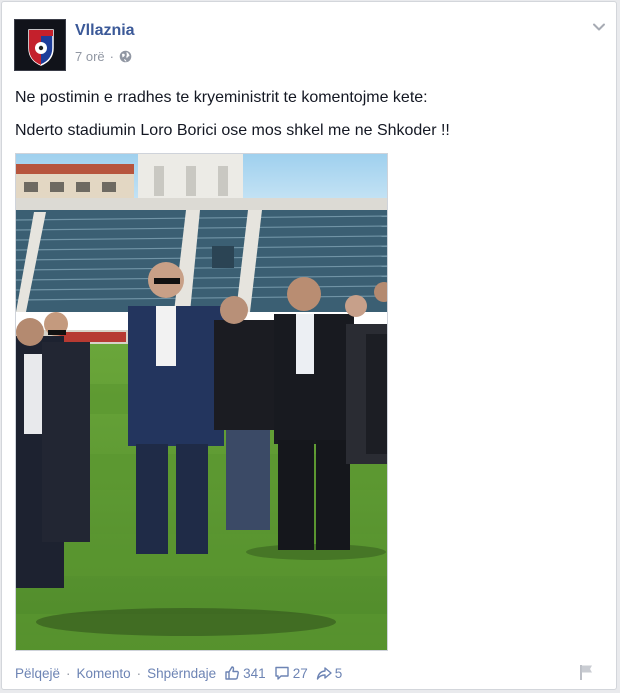 The width and height of the screenshot is (620, 693). Describe the element at coordinates (324, 673) in the screenshot. I see `share-arrow-icon` at that location.